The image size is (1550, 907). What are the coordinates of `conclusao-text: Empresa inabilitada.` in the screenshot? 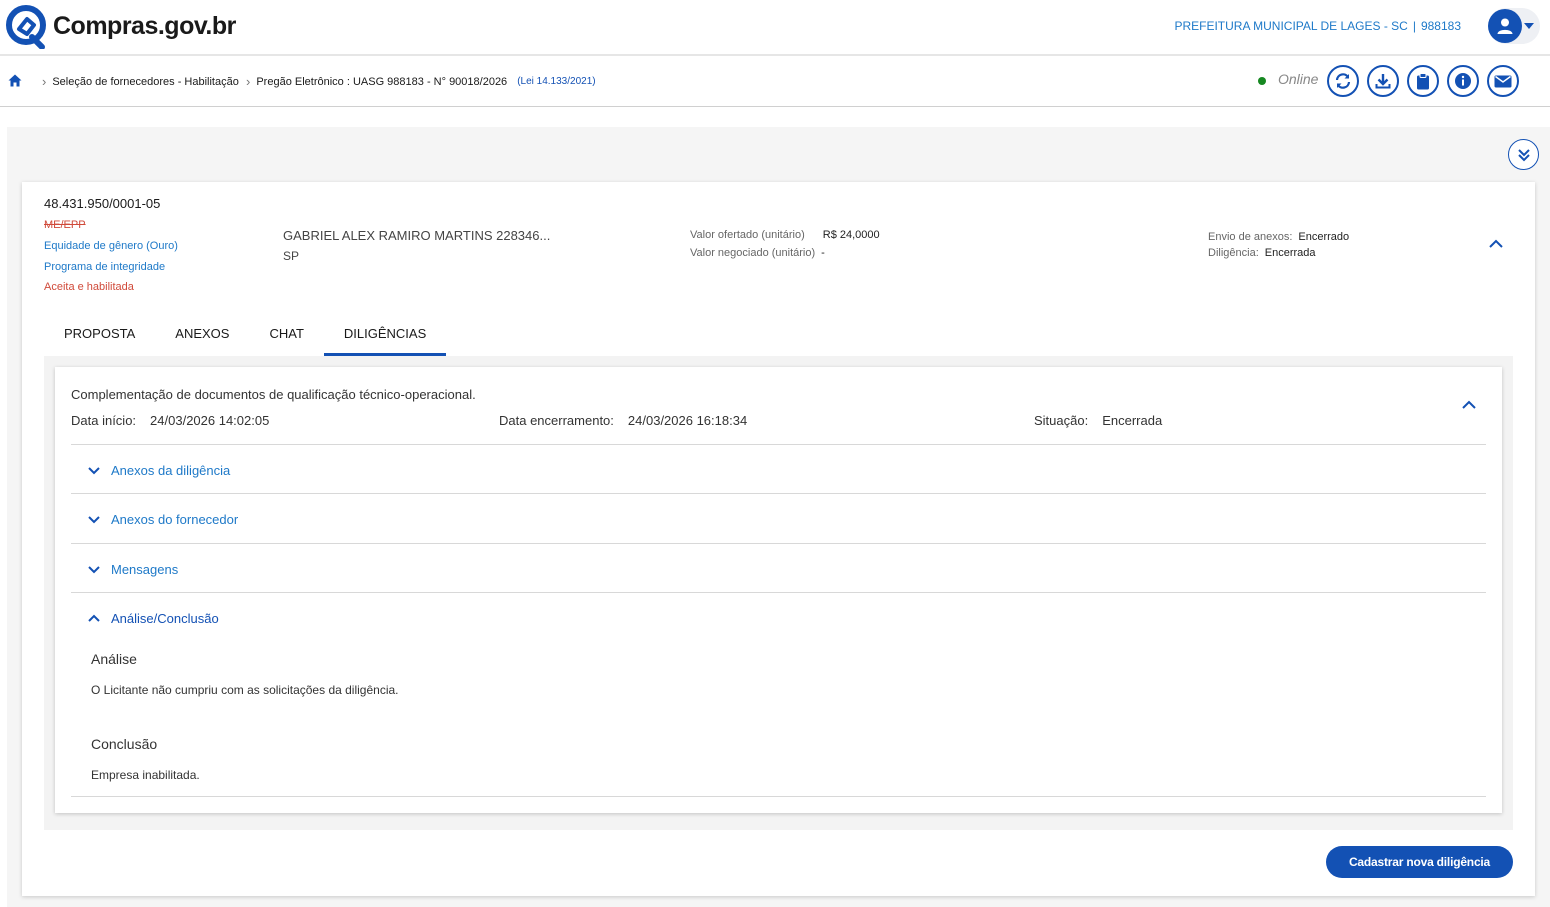 It's located at (145, 775).